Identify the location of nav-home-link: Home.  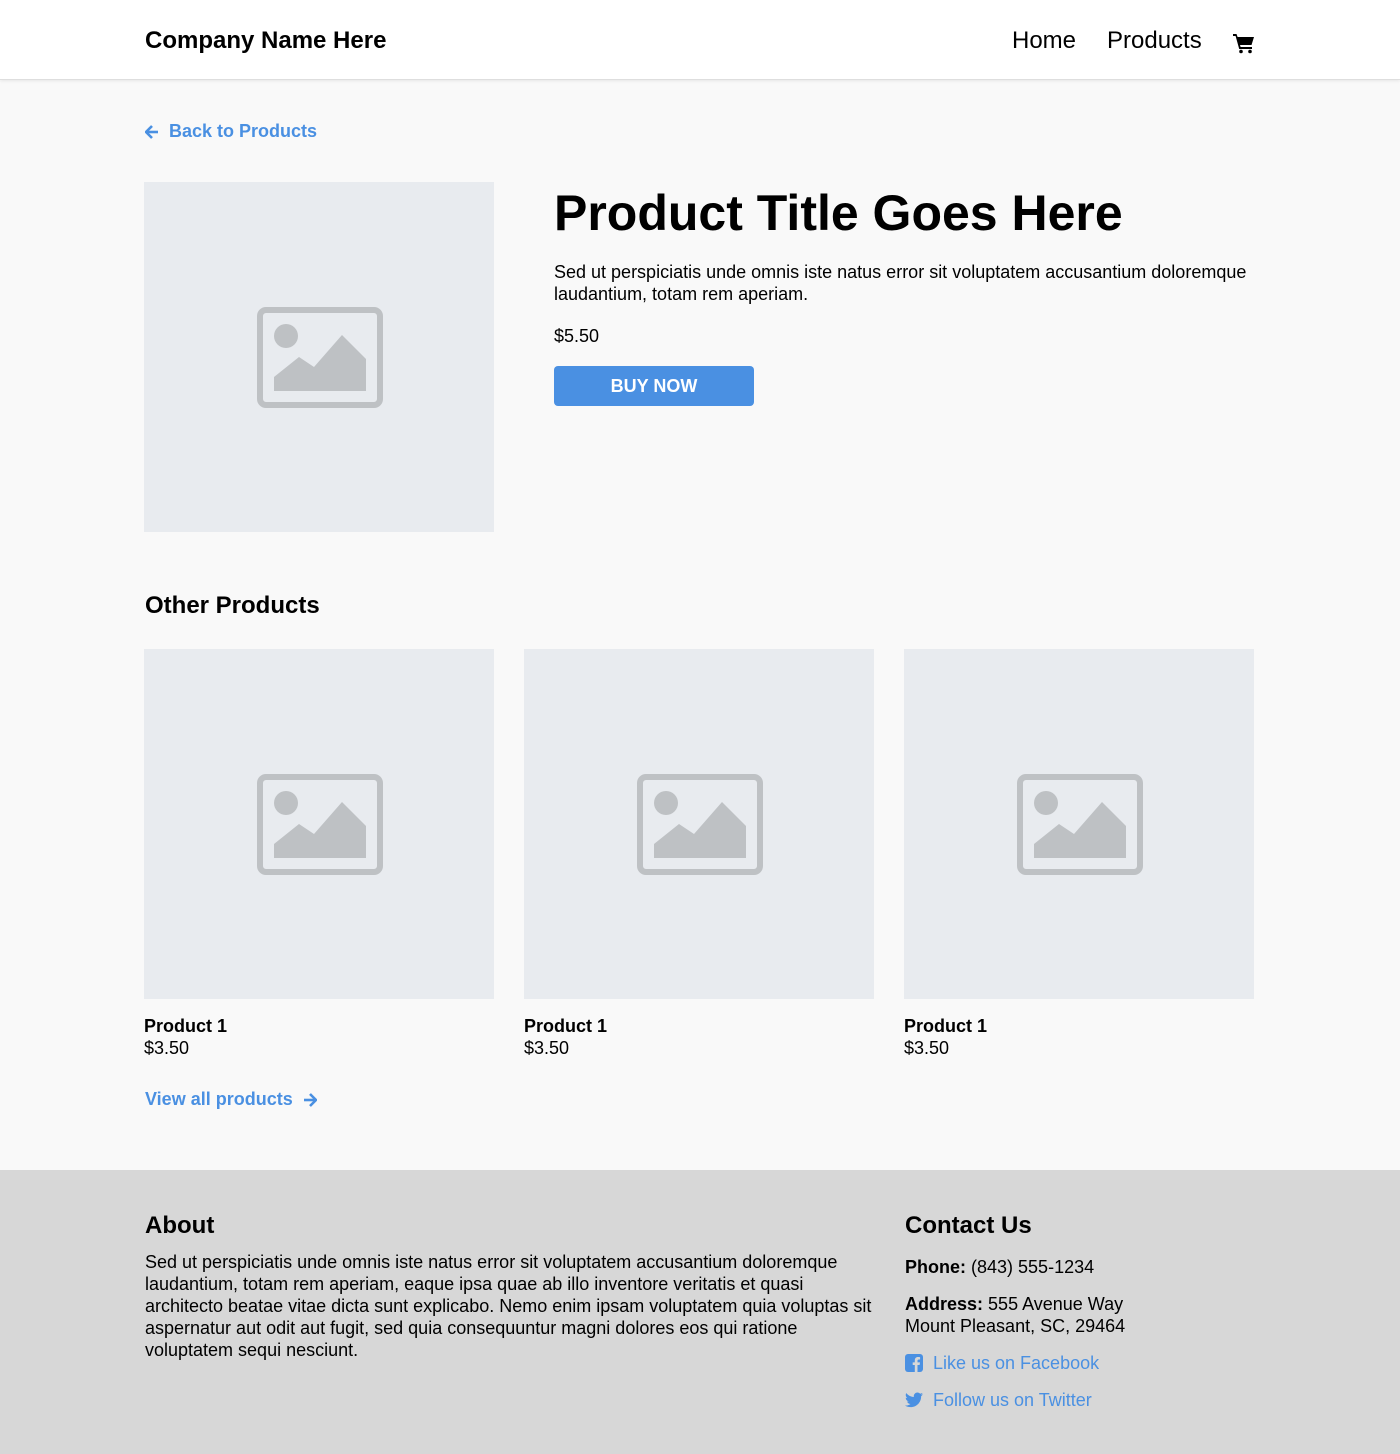
(1044, 41).